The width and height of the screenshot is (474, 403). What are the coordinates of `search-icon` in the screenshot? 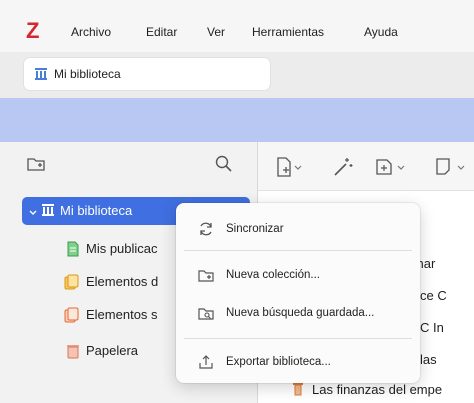 It's located at (224, 164).